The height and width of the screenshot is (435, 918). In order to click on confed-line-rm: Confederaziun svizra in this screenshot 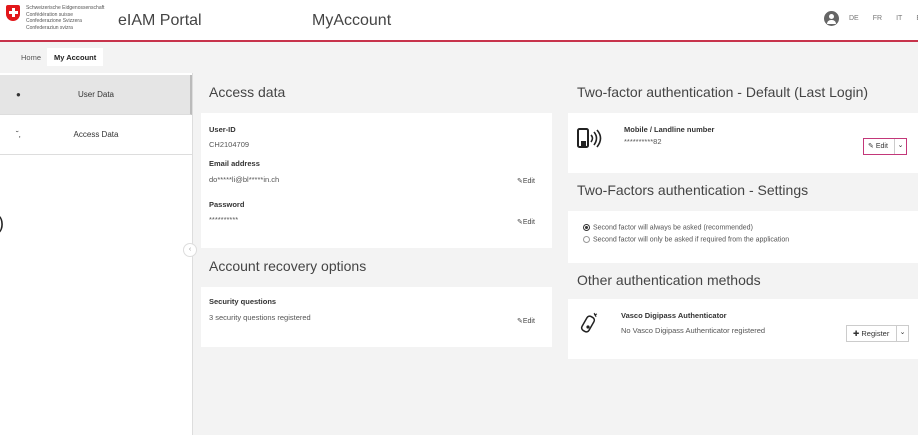, I will do `click(49, 27)`.